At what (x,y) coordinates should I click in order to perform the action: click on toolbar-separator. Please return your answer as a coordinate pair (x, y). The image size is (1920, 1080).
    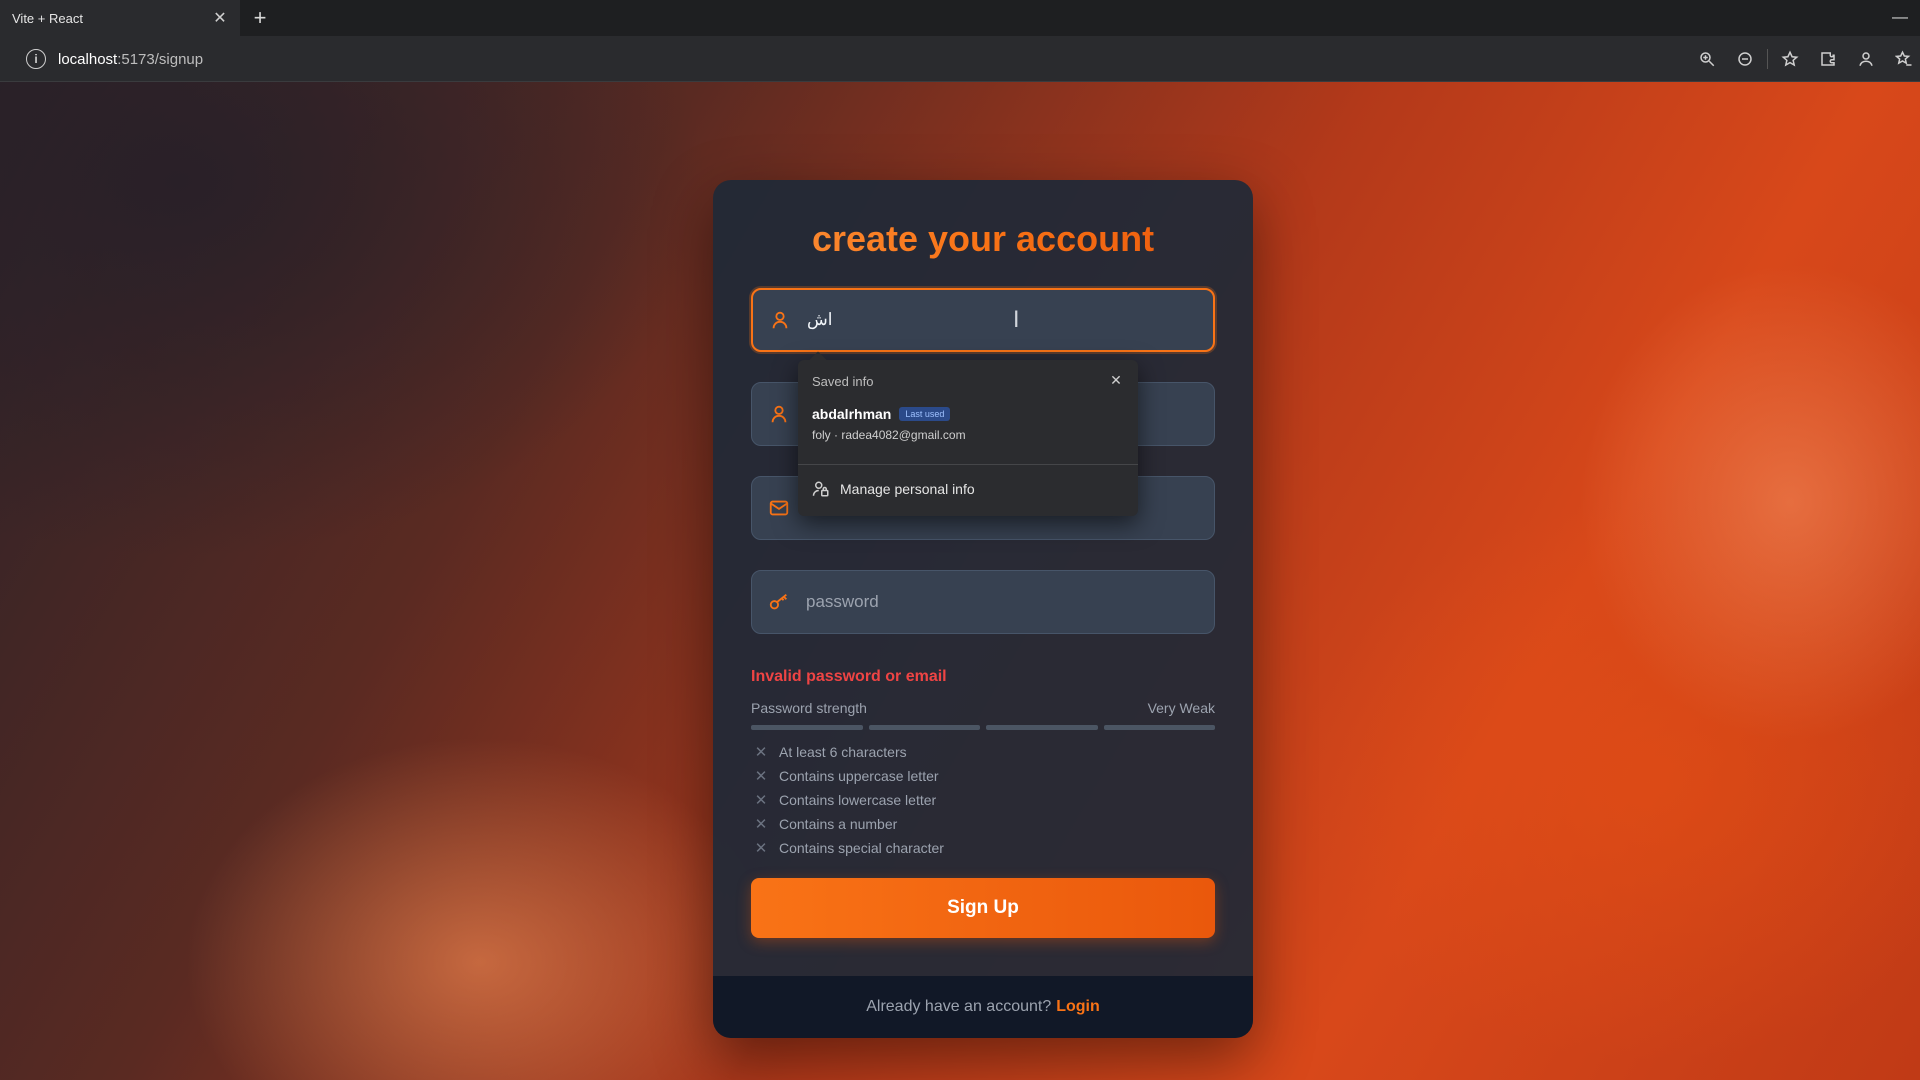
    Looking at the image, I should click on (1767, 59).